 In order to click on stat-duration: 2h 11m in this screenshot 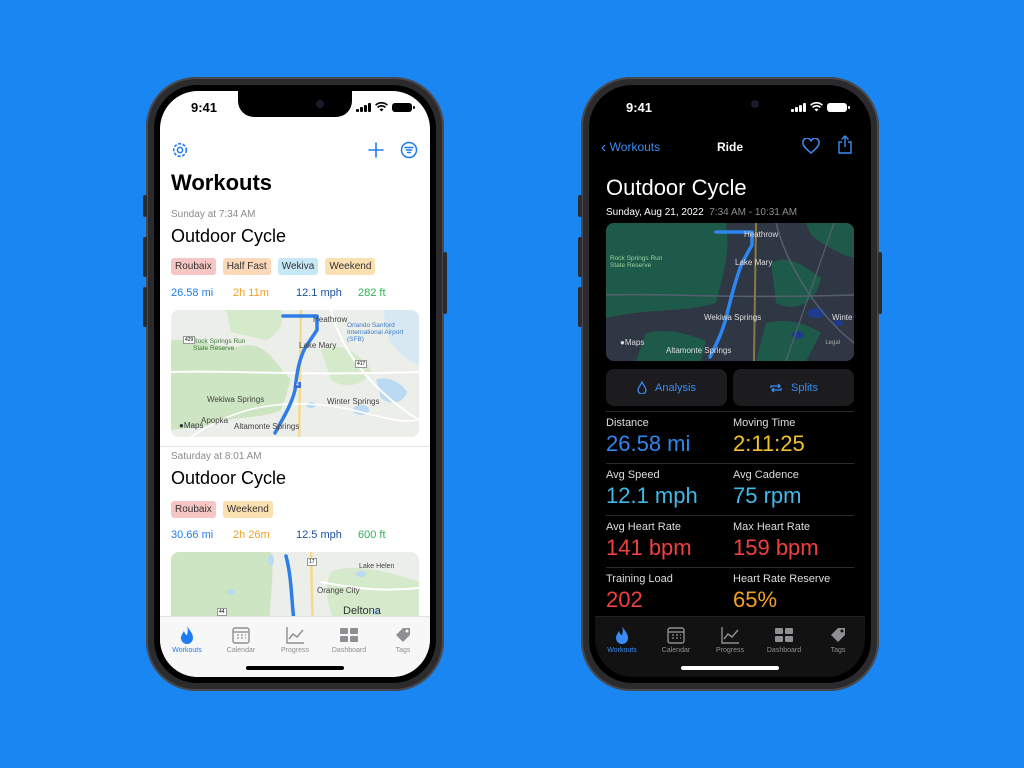, I will do `click(251, 293)`.